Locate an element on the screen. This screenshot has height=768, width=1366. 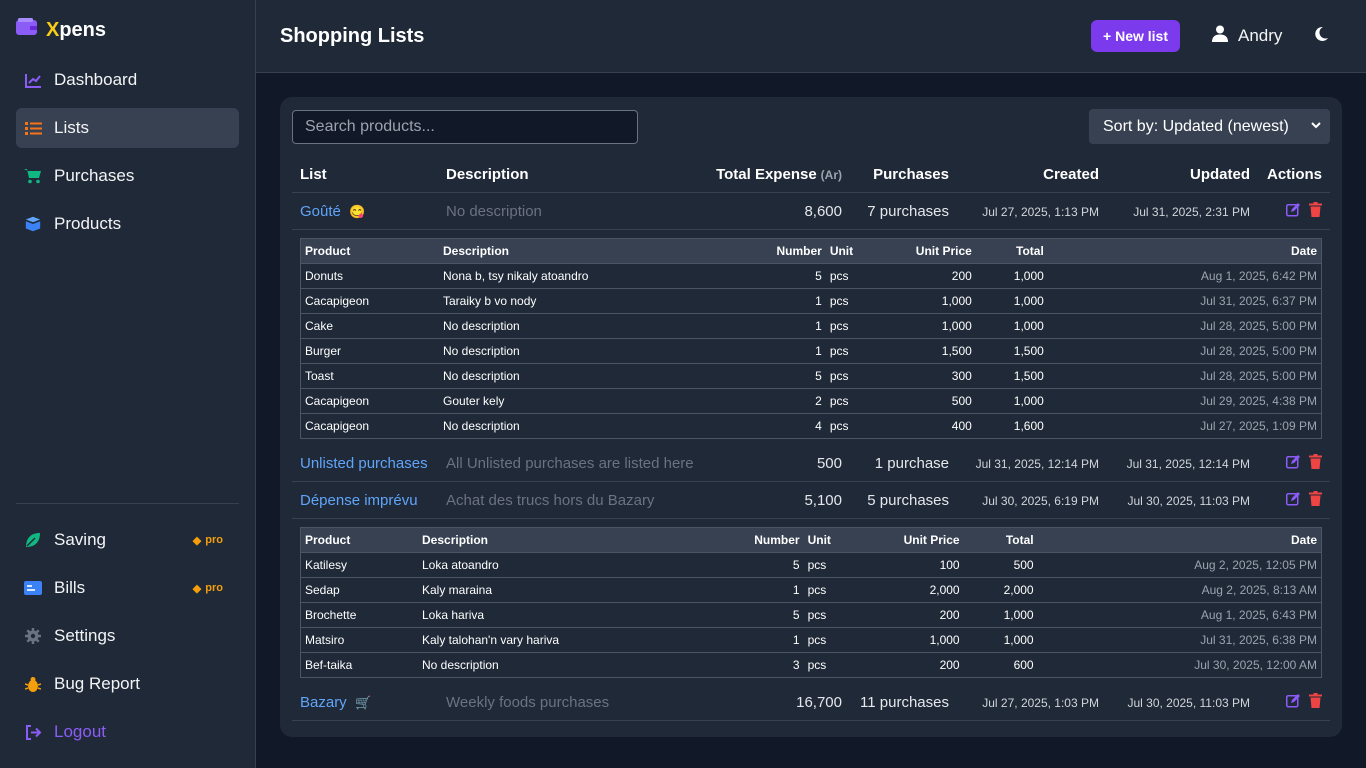
list-purchases: 5 purchases is located at coordinates (908, 500).